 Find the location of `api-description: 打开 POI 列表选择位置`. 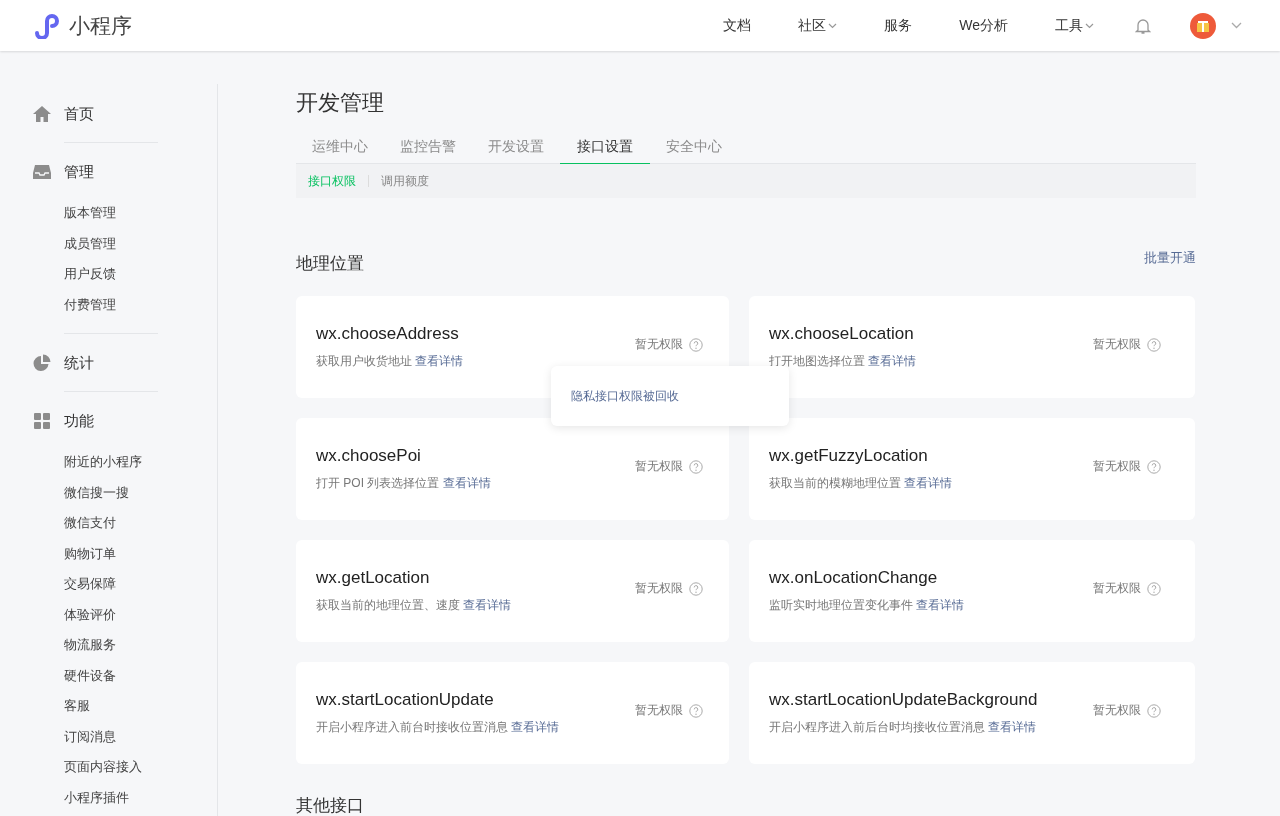

api-description: 打开 POI 列表选择位置 is located at coordinates (378, 483).